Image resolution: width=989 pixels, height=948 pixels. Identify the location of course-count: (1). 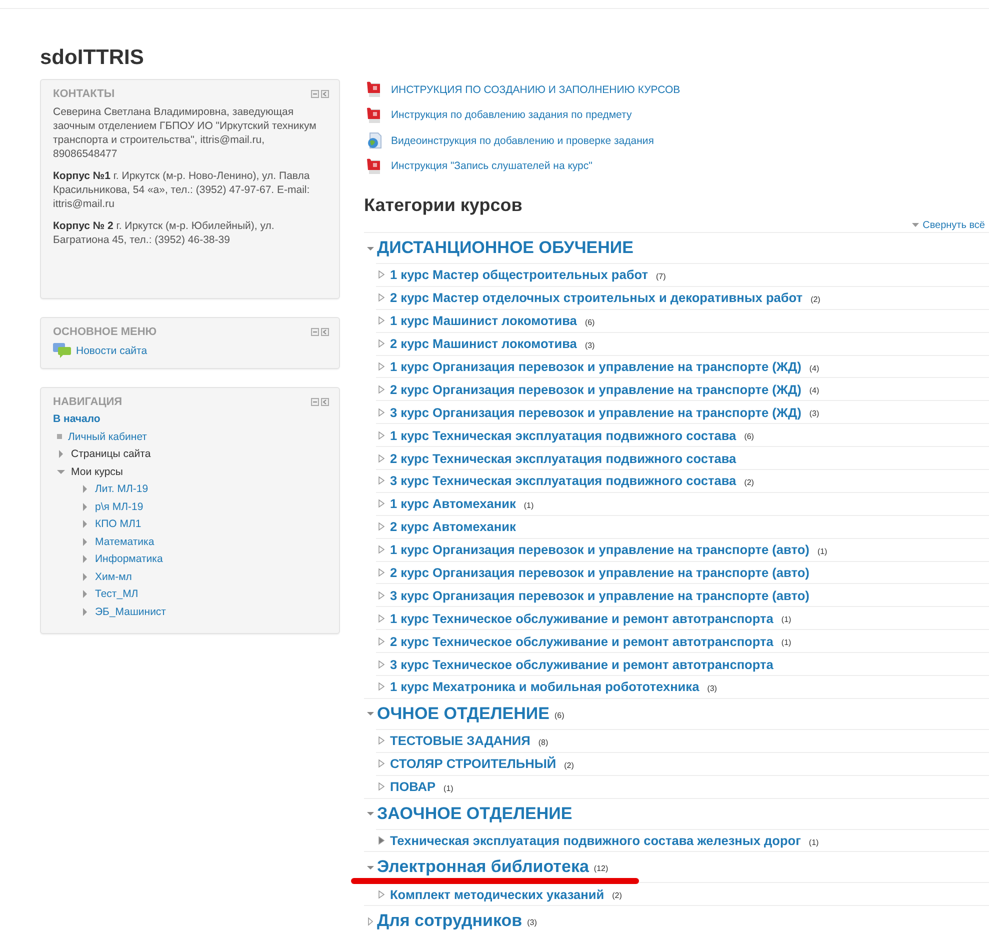
(822, 551).